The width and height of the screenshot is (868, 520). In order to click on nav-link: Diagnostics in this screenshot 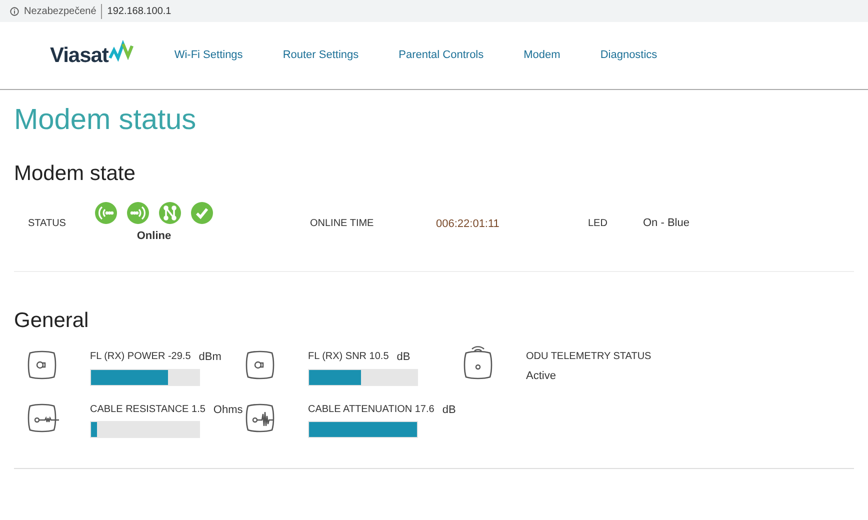, I will do `click(629, 55)`.